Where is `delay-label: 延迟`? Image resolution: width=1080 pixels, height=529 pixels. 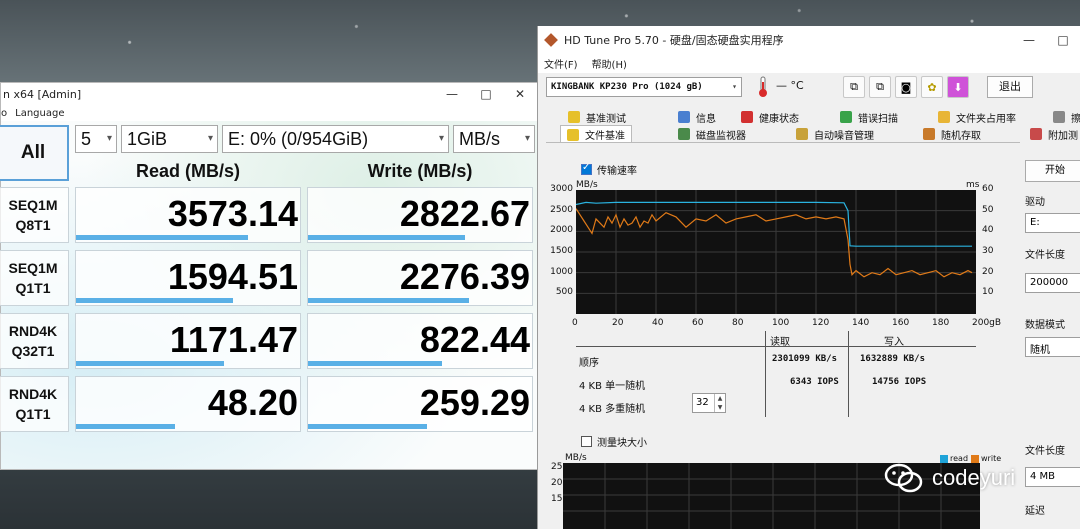 delay-label: 延迟 is located at coordinates (1035, 511).